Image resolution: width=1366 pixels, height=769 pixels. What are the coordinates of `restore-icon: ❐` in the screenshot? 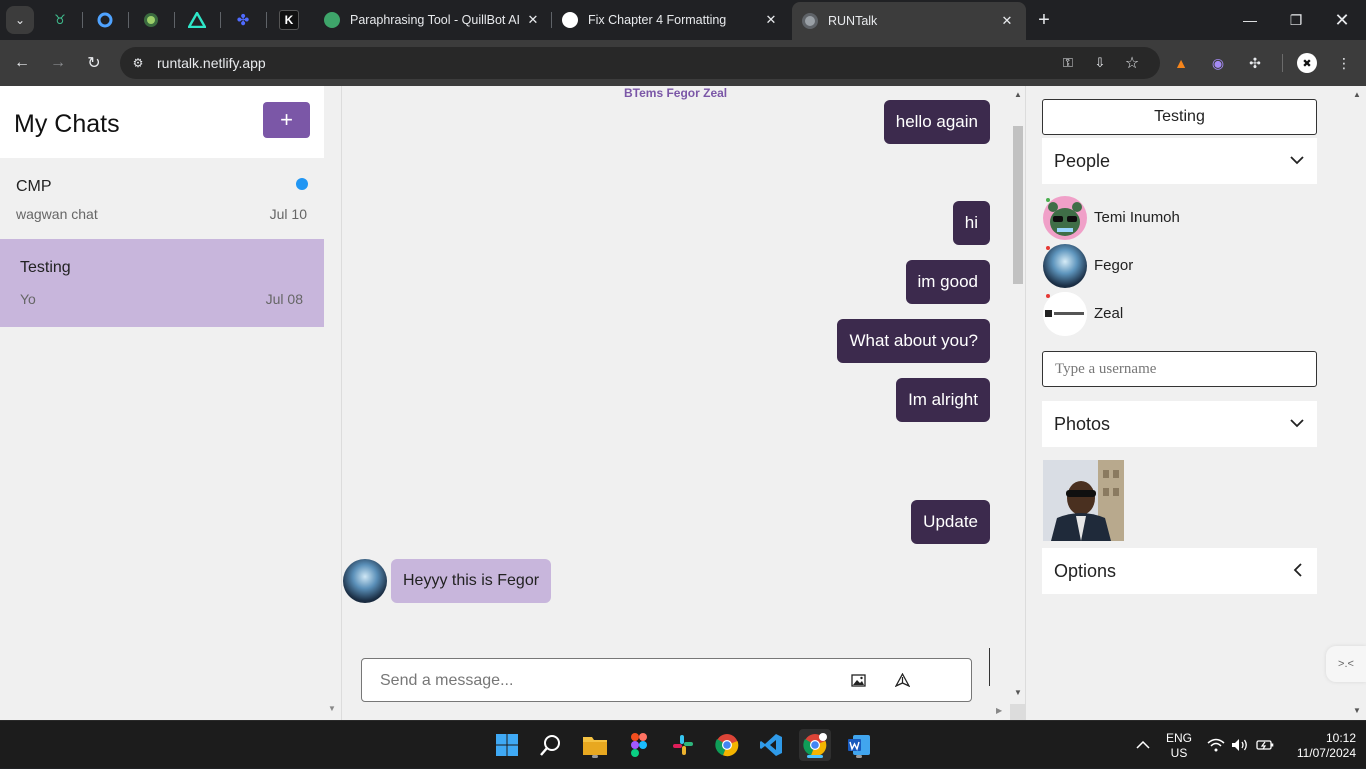 It's located at (1296, 20).